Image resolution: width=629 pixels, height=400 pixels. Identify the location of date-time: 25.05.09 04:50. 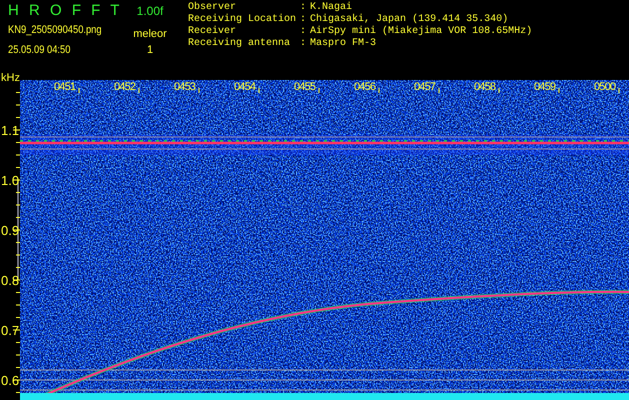
(40, 50).